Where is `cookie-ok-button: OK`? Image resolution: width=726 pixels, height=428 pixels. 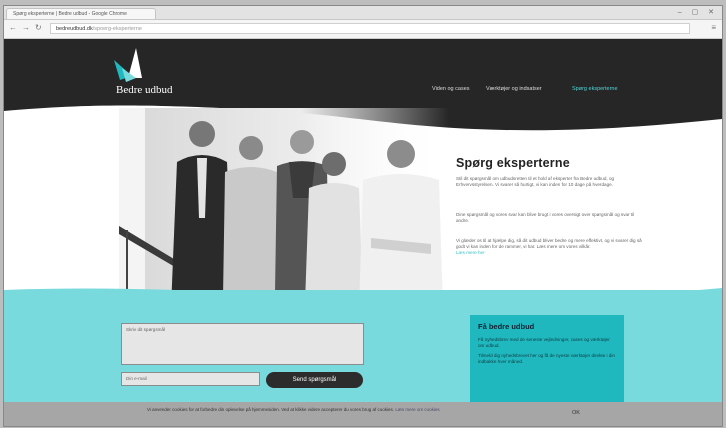
cookie-ok-button: OK is located at coordinates (576, 413).